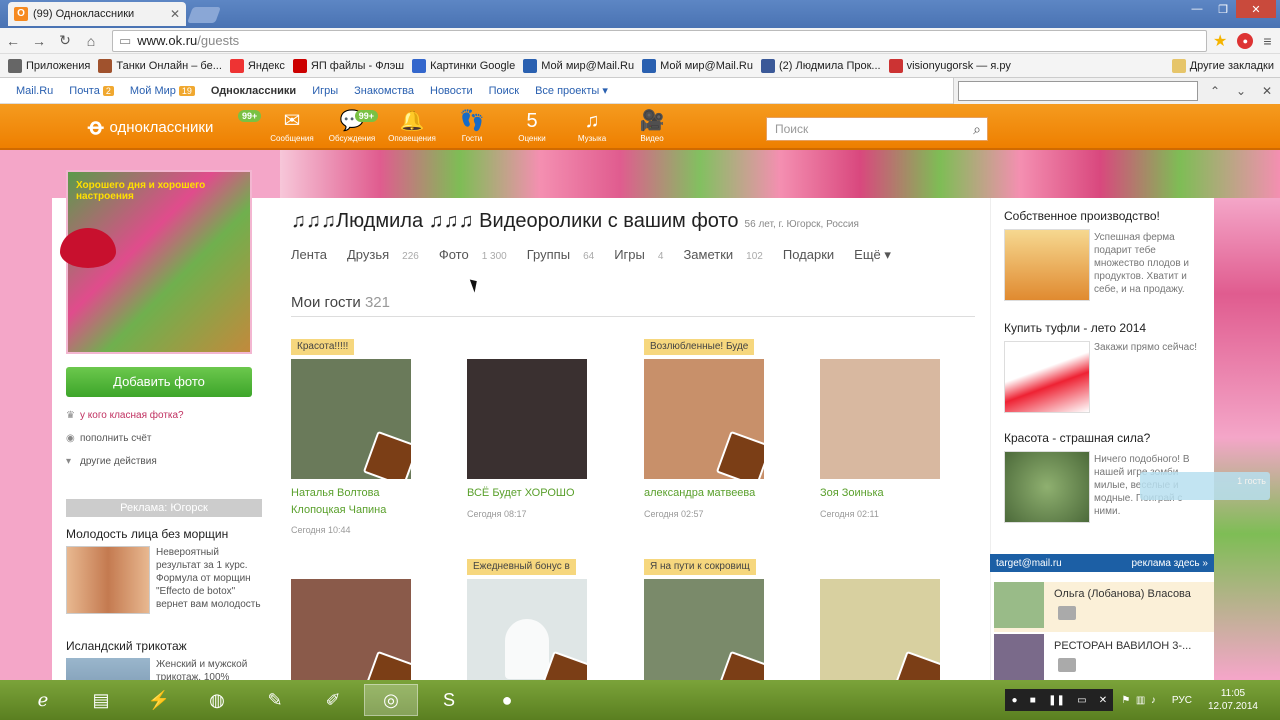 The image size is (1280, 720). What do you see at coordinates (877, 129) in the screenshot?
I see `ok-search-input: Поиск ⌕` at bounding box center [877, 129].